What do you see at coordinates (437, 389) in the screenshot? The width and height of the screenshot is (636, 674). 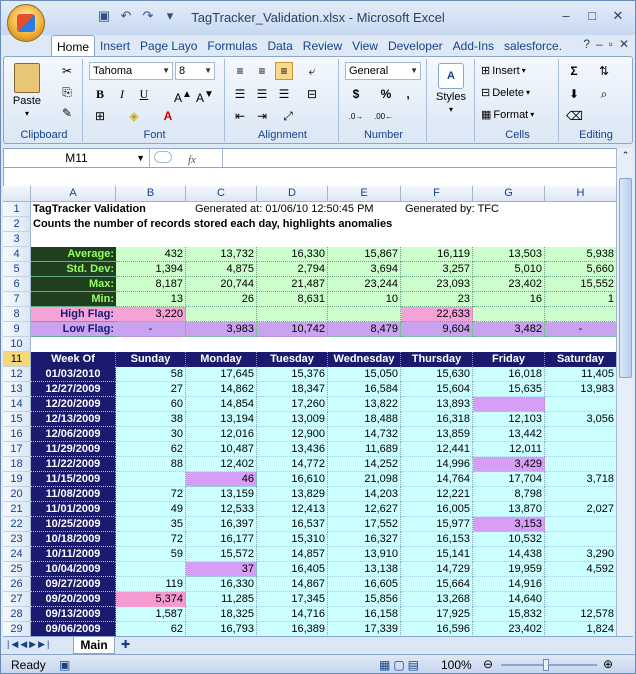 I see `count-cell: 15,604` at bounding box center [437, 389].